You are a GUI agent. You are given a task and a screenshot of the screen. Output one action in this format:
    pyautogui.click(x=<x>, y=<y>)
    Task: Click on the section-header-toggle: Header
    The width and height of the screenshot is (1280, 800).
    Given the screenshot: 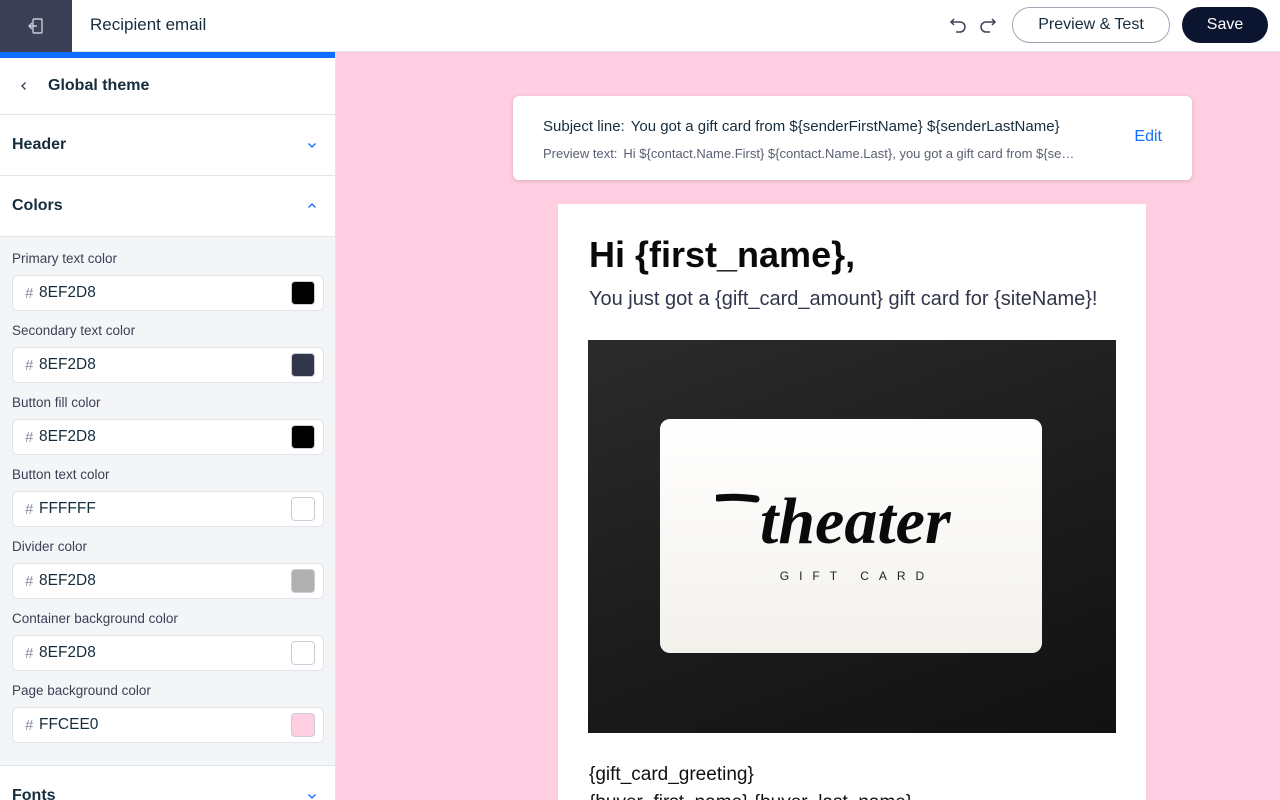 What is the action you would take?
    pyautogui.click(x=167, y=145)
    